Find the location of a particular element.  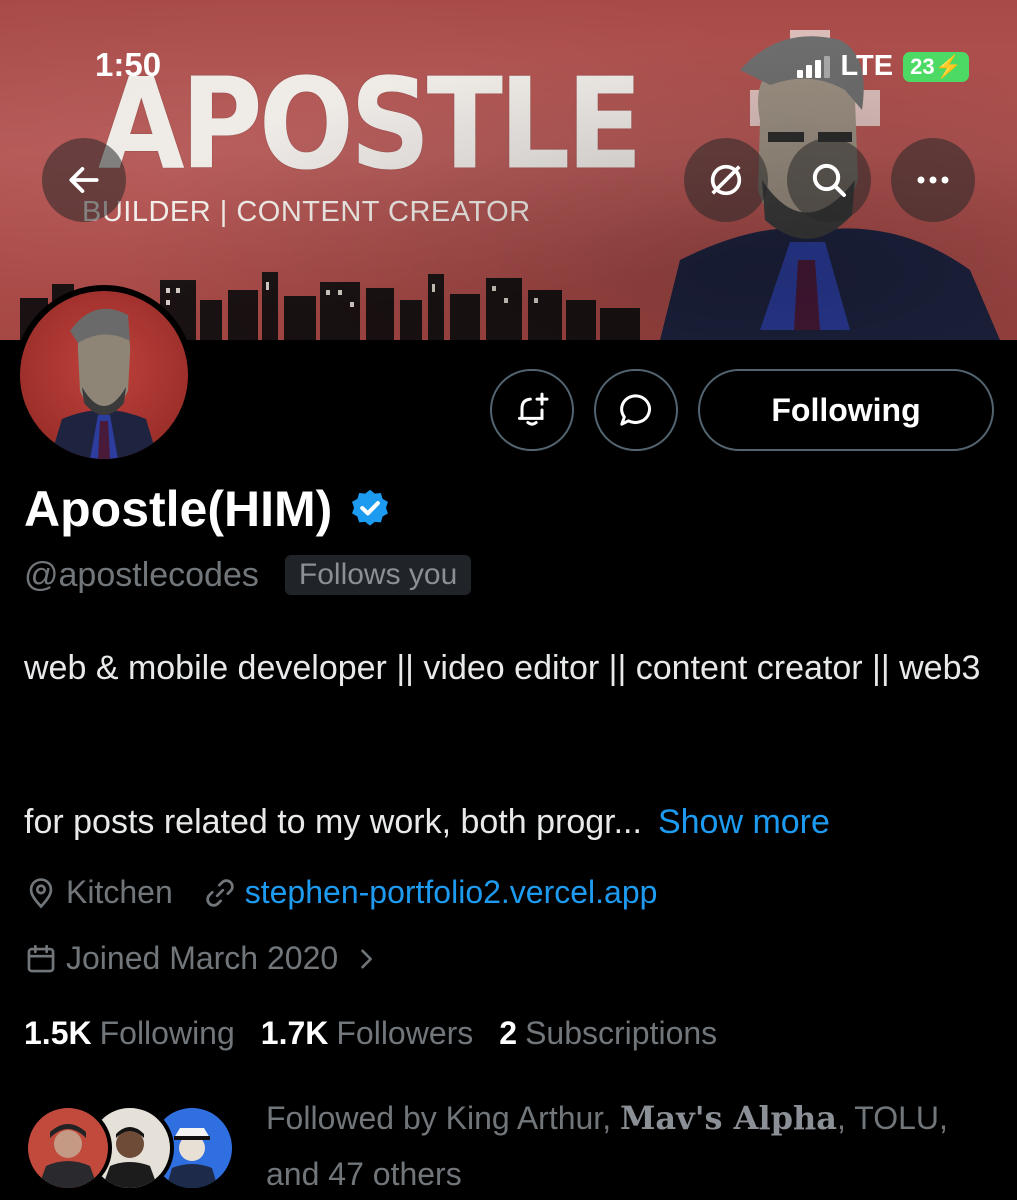

subscriptions-count-link: 2 Subscriptions is located at coordinates (608, 1033).